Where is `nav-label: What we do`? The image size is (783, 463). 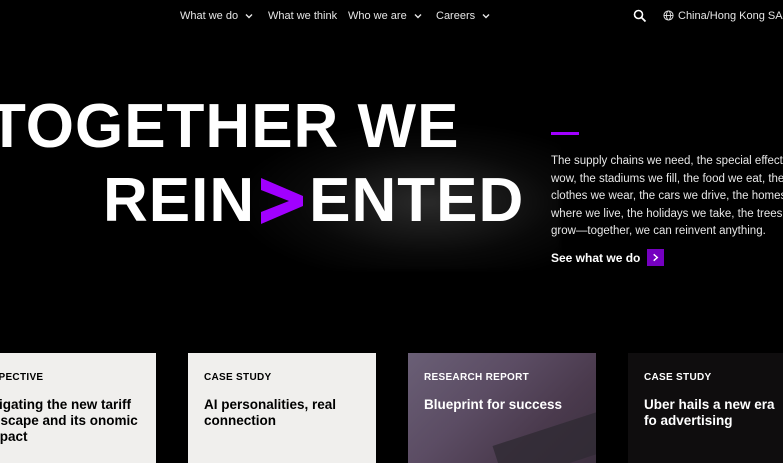 nav-label: What we do is located at coordinates (209, 16).